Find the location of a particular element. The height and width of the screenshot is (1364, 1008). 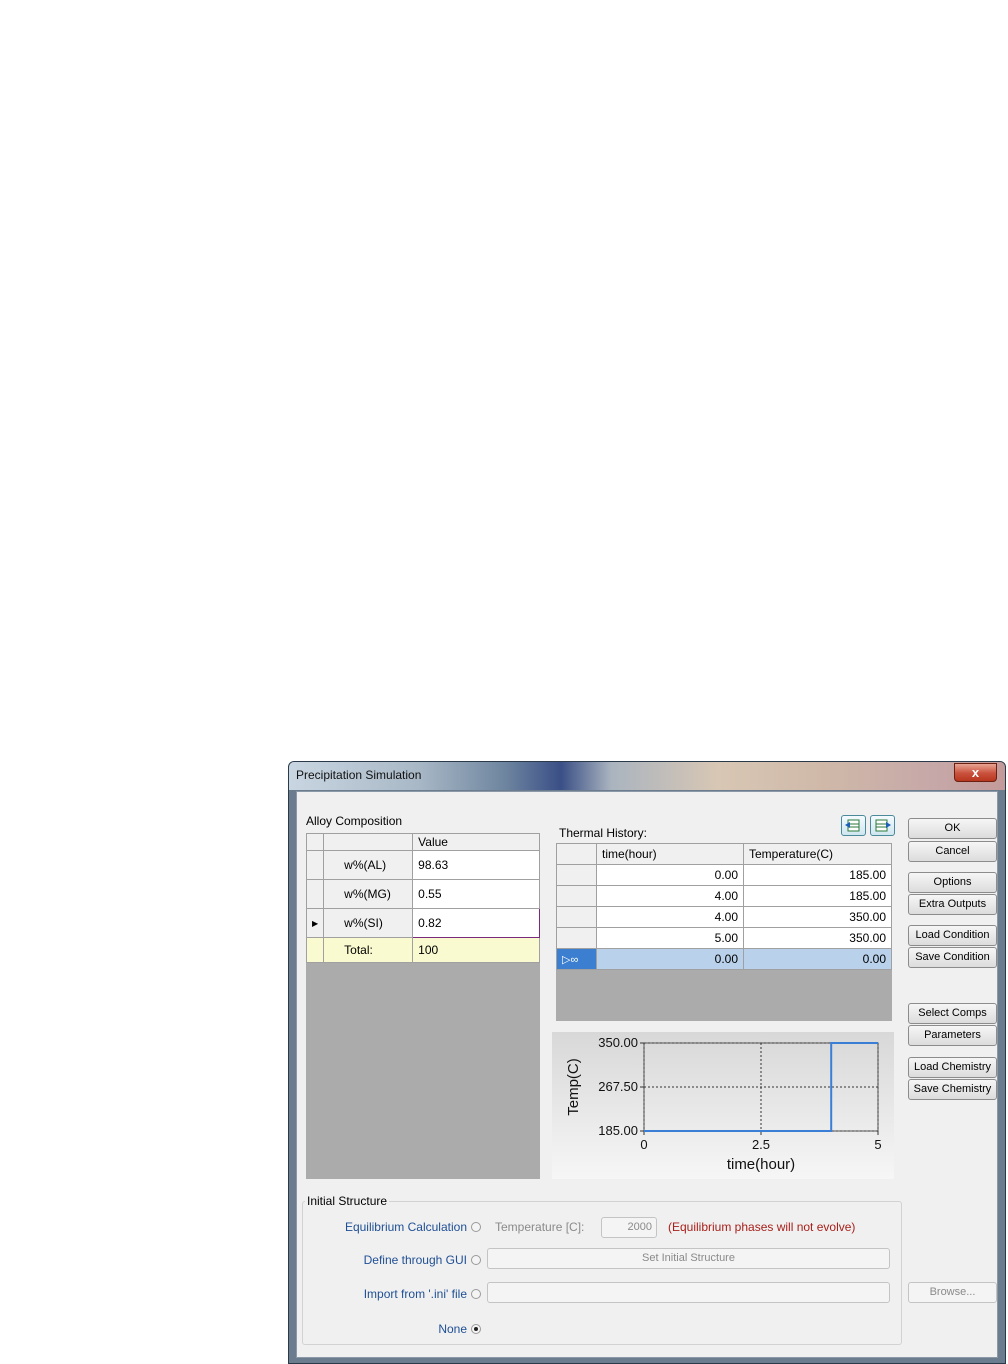

time-column-header: time(hour) is located at coordinates (670, 854).